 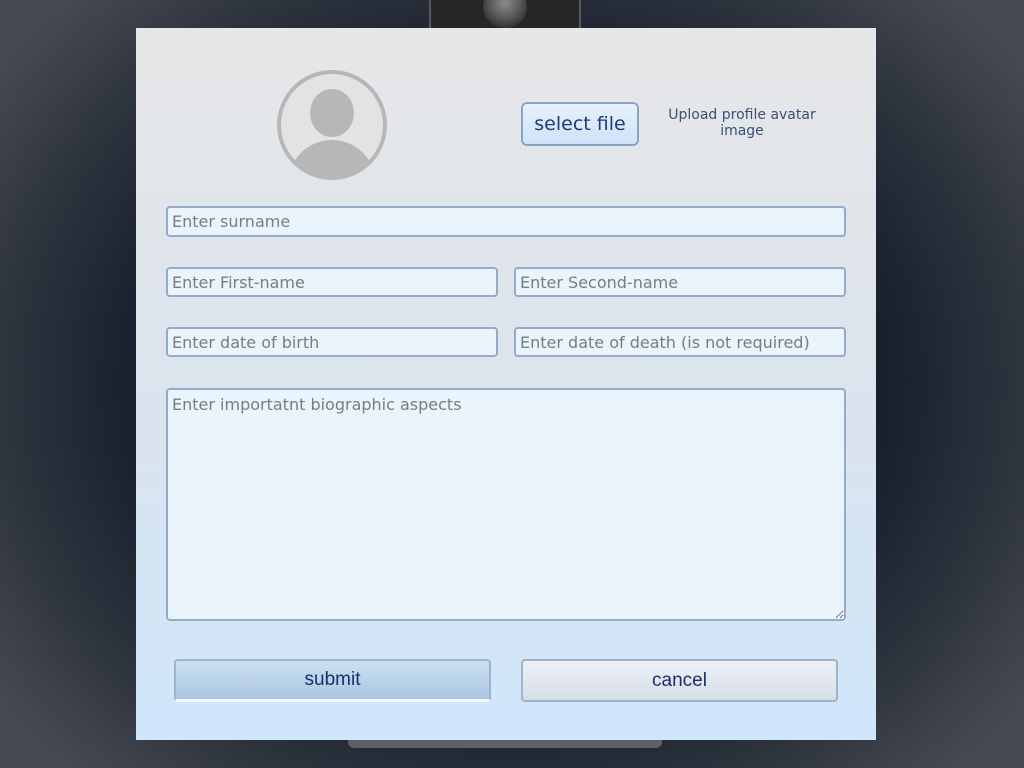 I want to click on date-of-birth-input, so click(x=332, y=342).